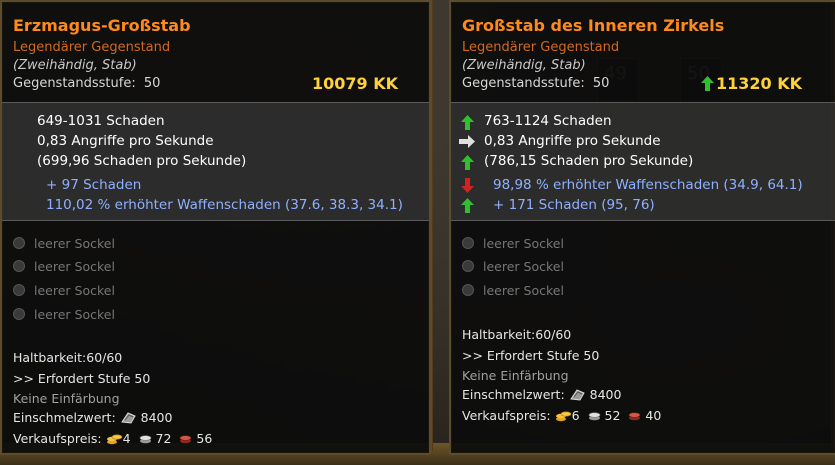 Image resolution: width=835 pixels, height=465 pixels. I want to click on stat-bonus-damage: + 171 Schaden (95, 76), so click(574, 205).